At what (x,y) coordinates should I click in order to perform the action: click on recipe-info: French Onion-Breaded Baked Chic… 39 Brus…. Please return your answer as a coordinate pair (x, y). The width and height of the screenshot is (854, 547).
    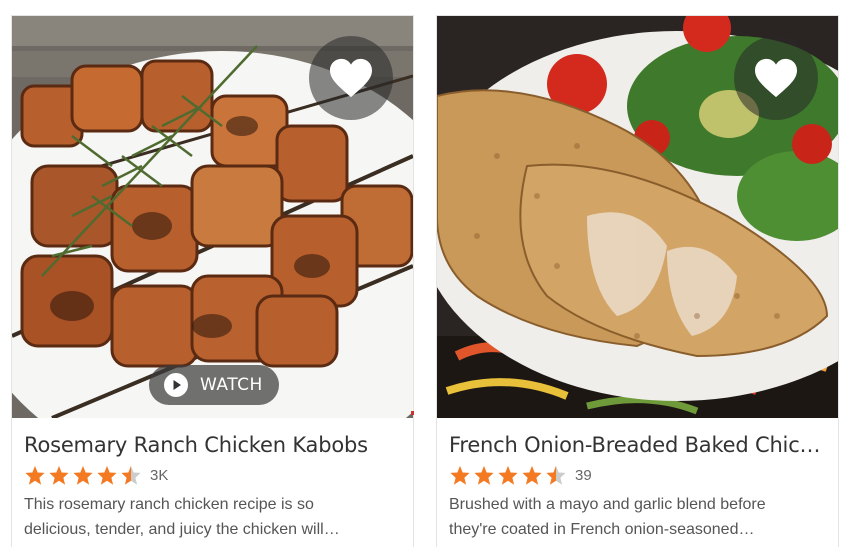
    Looking at the image, I should click on (637, 480).